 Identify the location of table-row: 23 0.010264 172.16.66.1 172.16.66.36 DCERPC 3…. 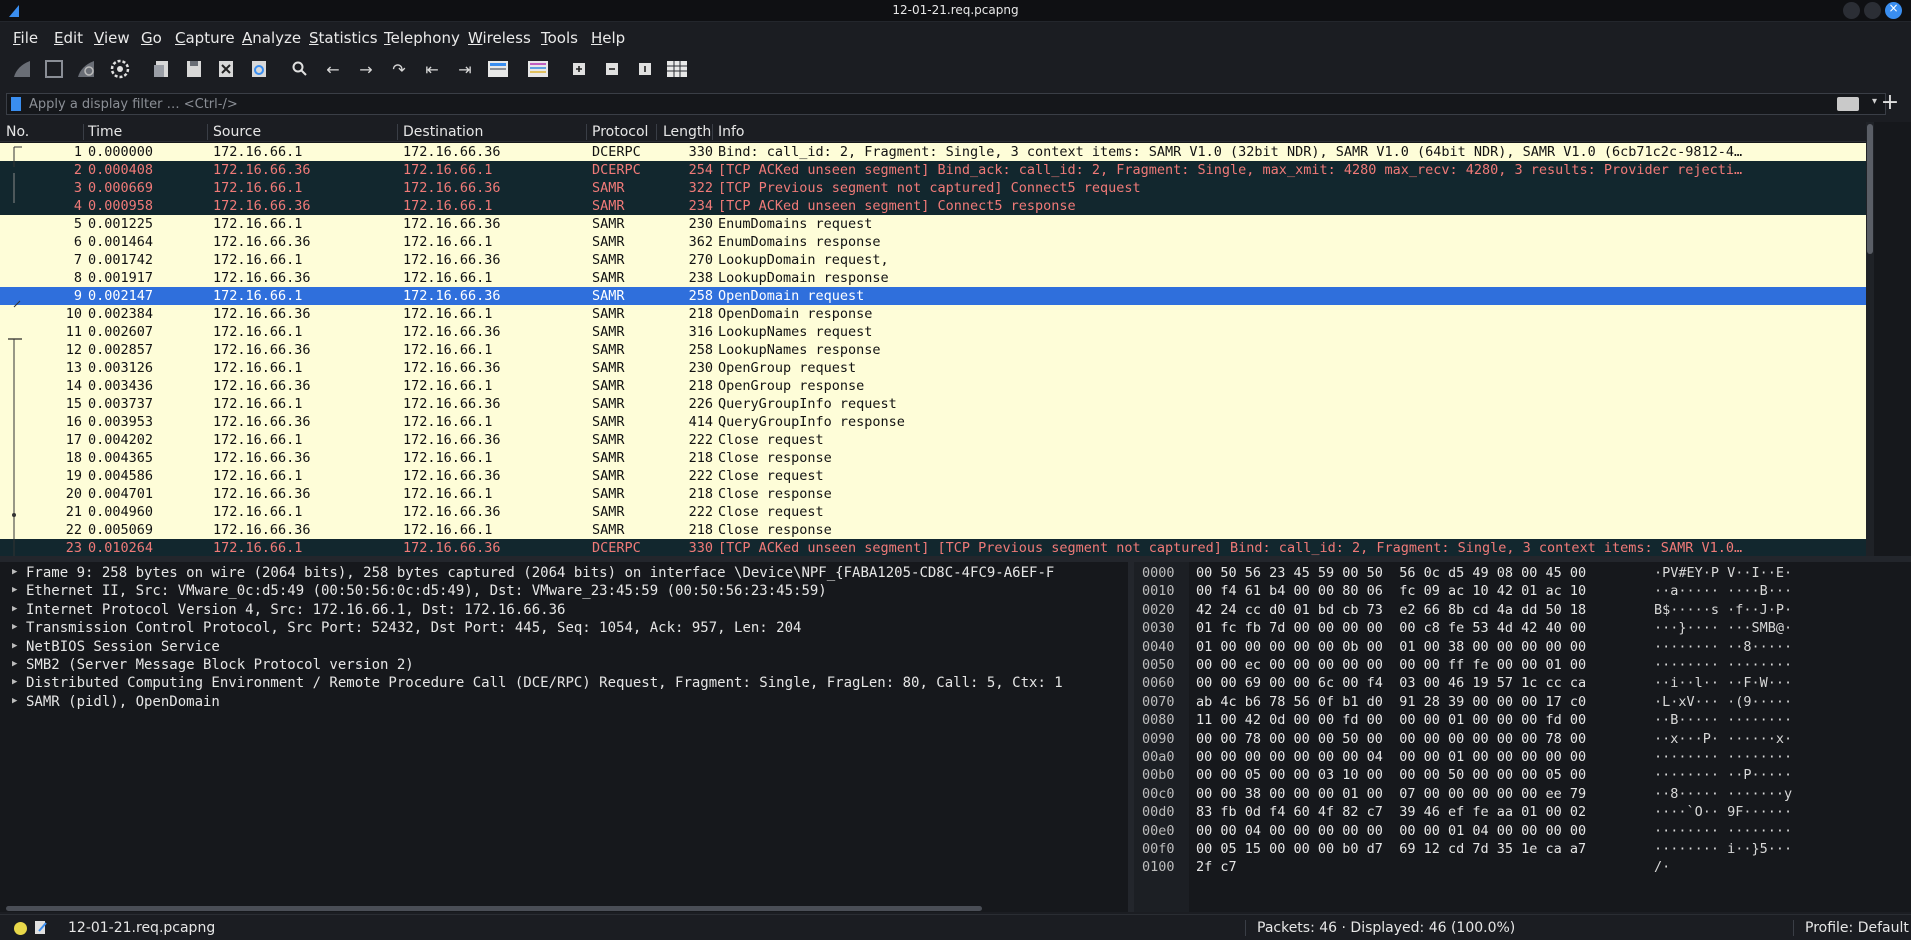
(933, 548).